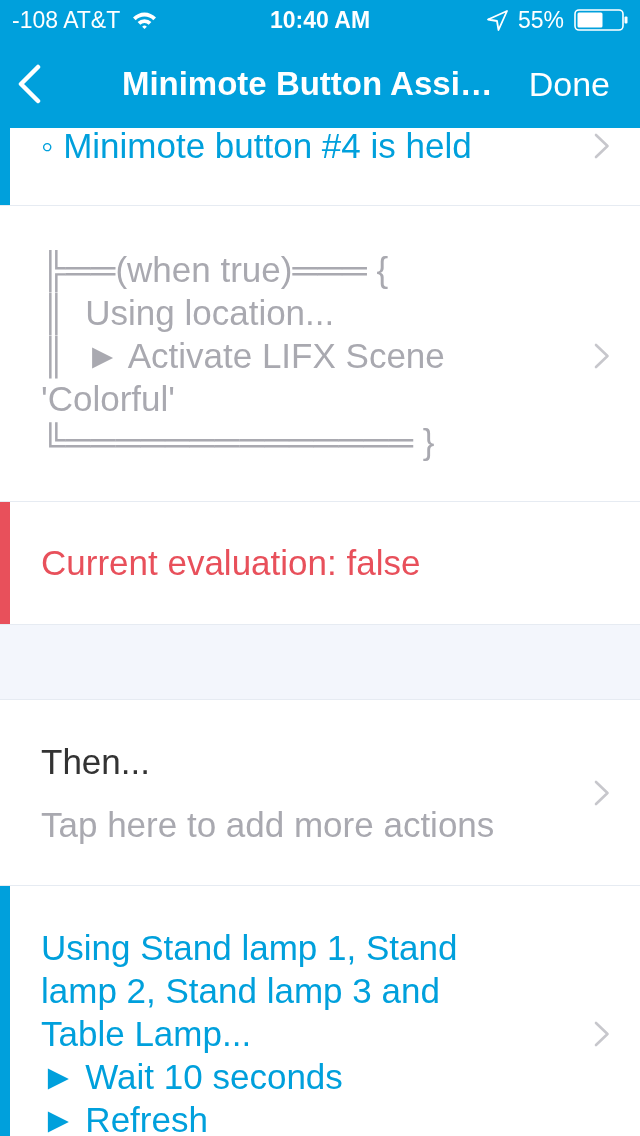 Image resolution: width=640 pixels, height=1136 pixels. I want to click on condition-text: ◦ Minimote button #4 is held, so click(256, 146).